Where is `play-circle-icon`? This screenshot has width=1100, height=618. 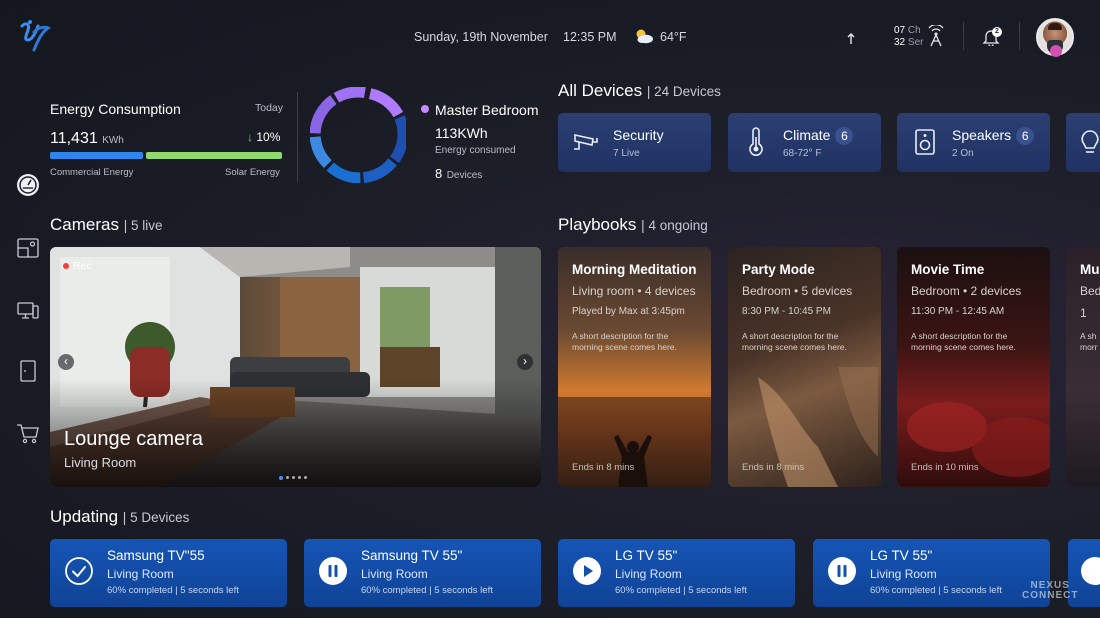 play-circle-icon is located at coordinates (587, 571).